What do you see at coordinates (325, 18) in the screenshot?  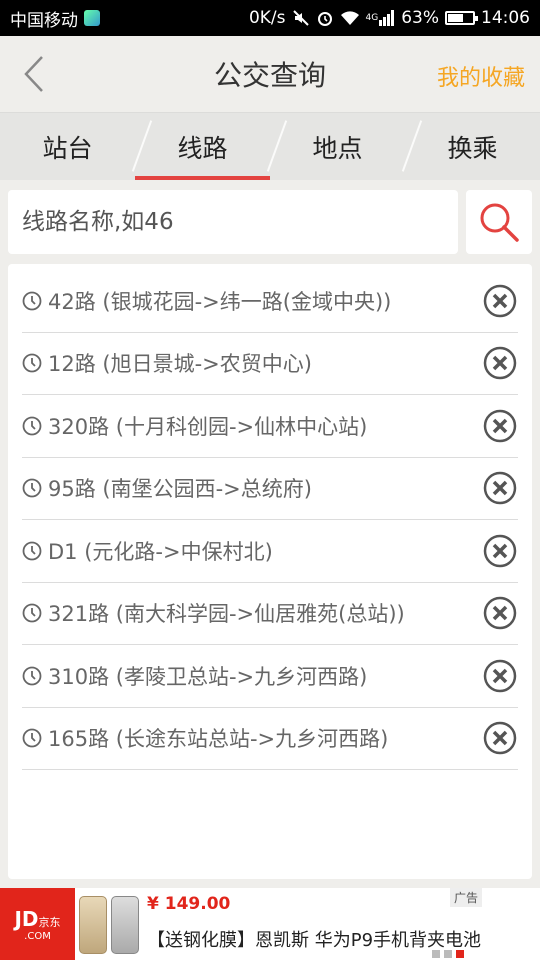 I see `alarm-icon` at bounding box center [325, 18].